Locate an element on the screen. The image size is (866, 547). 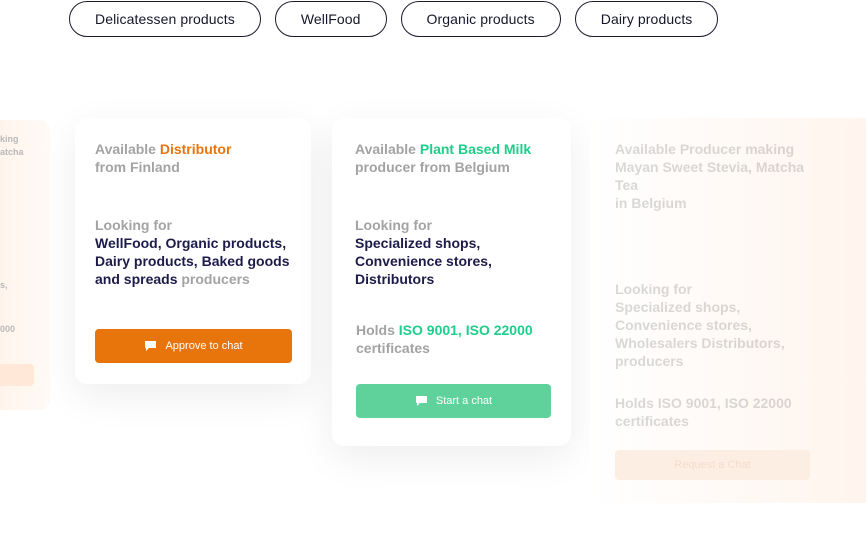
button-label: Approve to chat is located at coordinates (204, 346).